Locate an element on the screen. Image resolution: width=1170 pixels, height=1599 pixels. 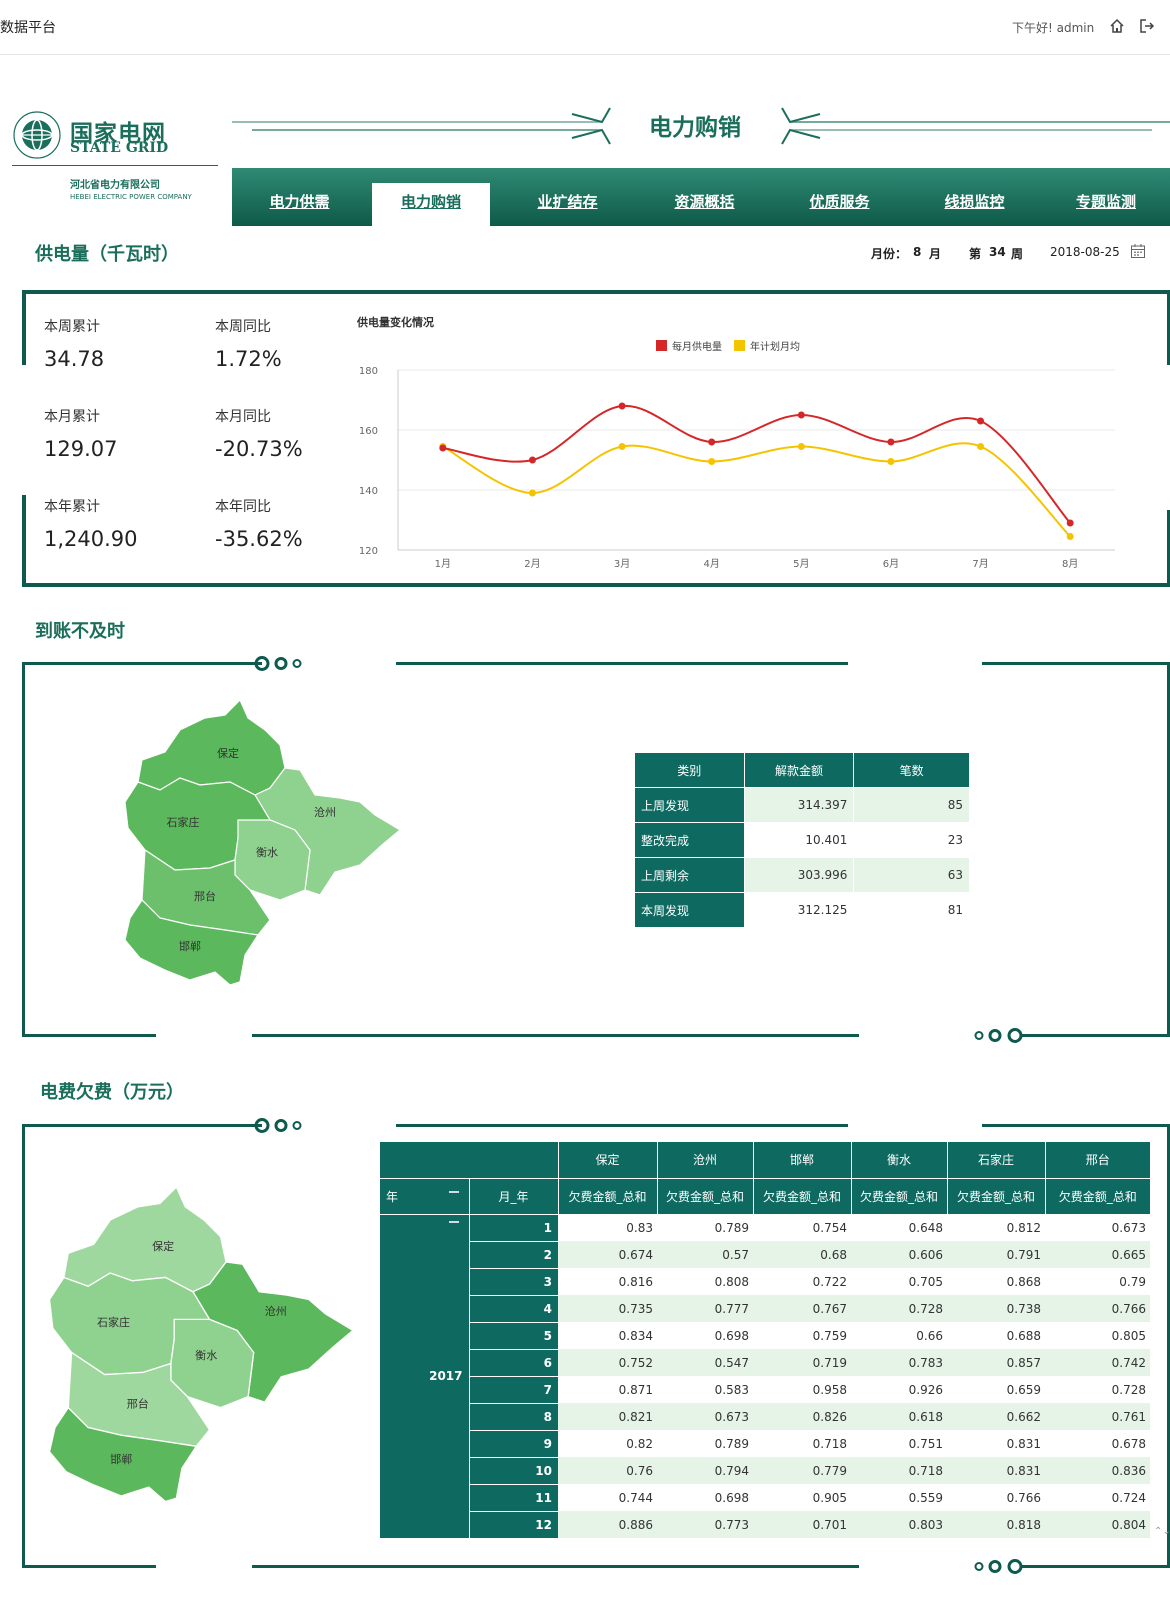
pivot-value-cell: 0.818 is located at coordinates (996, 1524).